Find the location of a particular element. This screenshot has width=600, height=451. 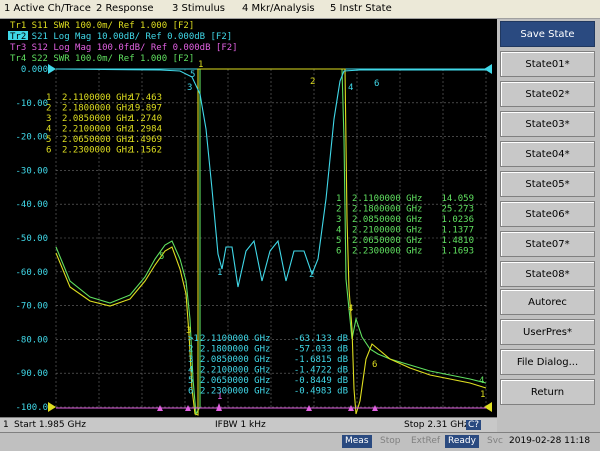

softkey-userpres: UserPres* is located at coordinates (547, 332).